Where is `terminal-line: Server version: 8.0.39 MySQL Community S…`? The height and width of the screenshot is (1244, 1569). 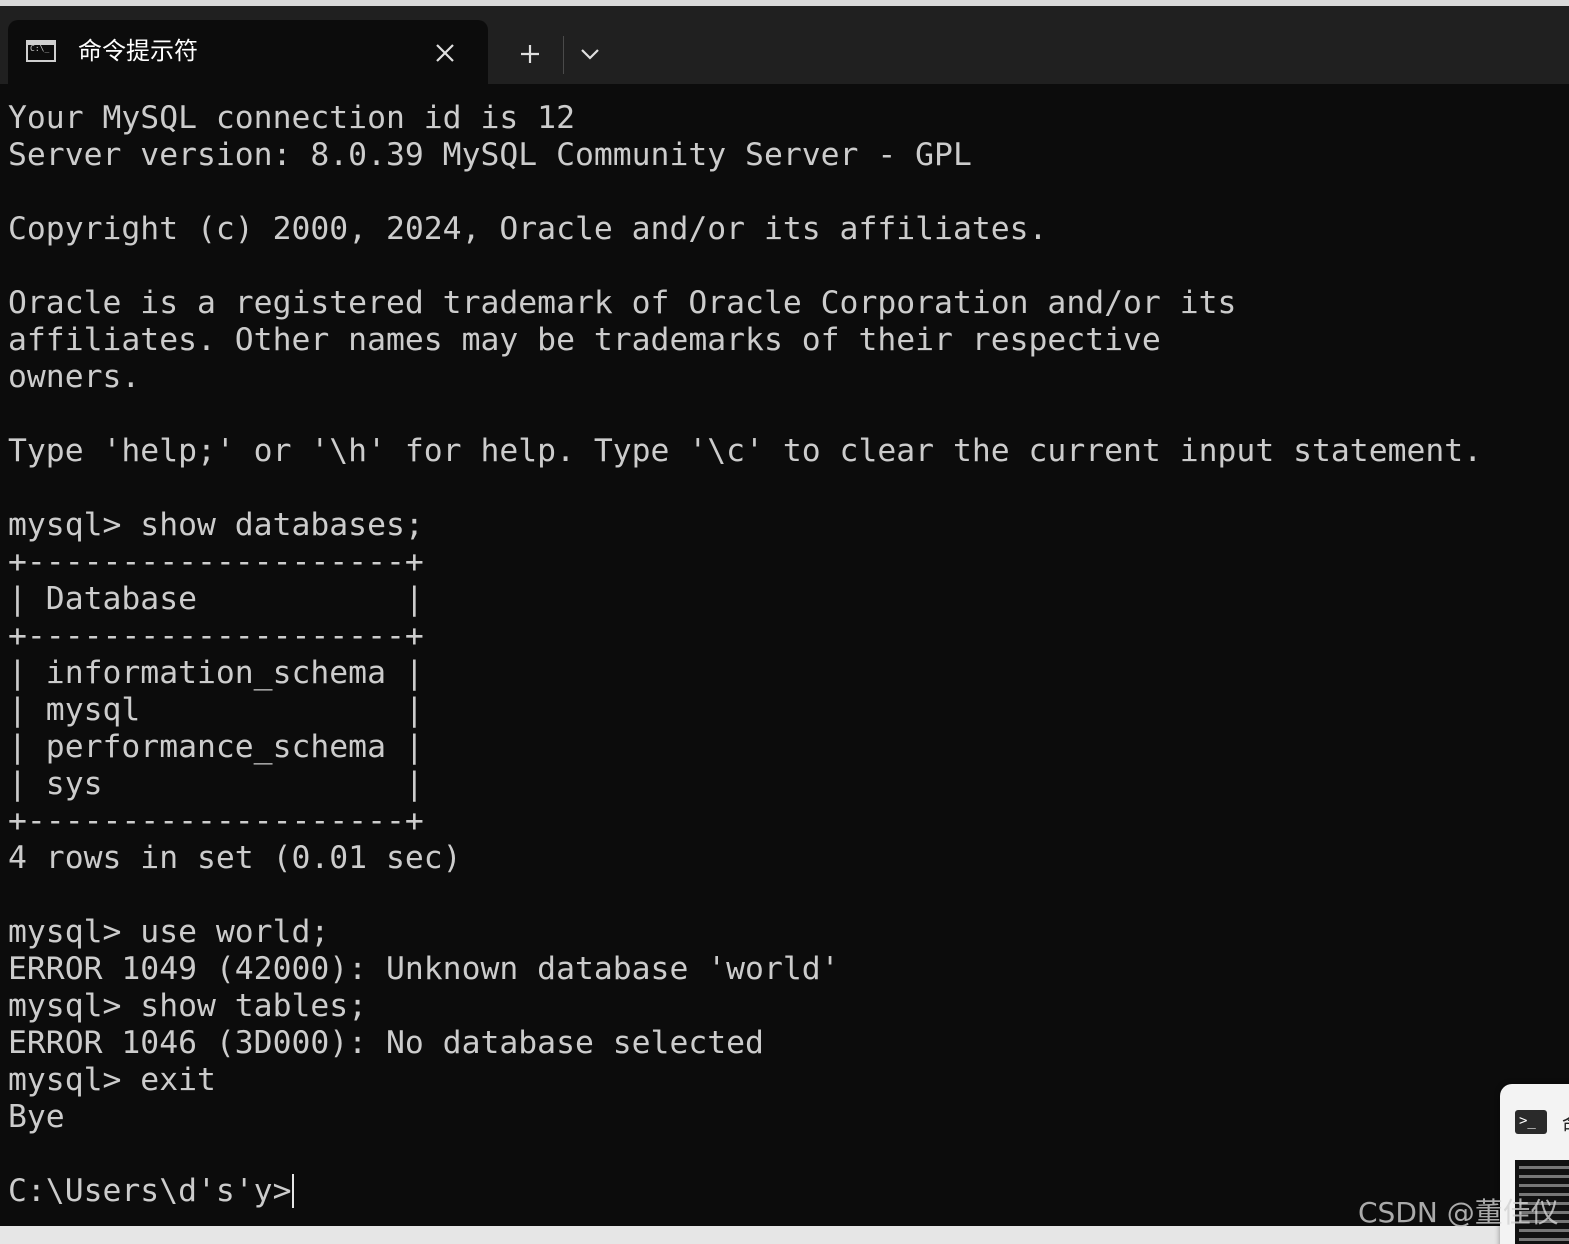
terminal-line: Server version: 8.0.39 MySQL Community S… is located at coordinates (490, 155).